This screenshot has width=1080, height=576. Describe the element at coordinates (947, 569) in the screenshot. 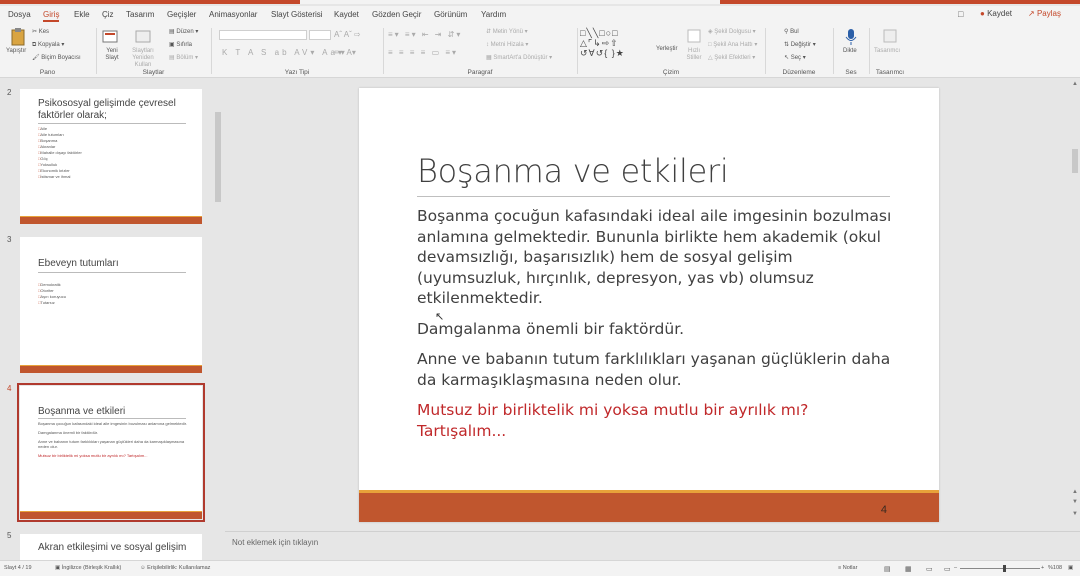

I see `slideshow-icon: ▭` at that location.